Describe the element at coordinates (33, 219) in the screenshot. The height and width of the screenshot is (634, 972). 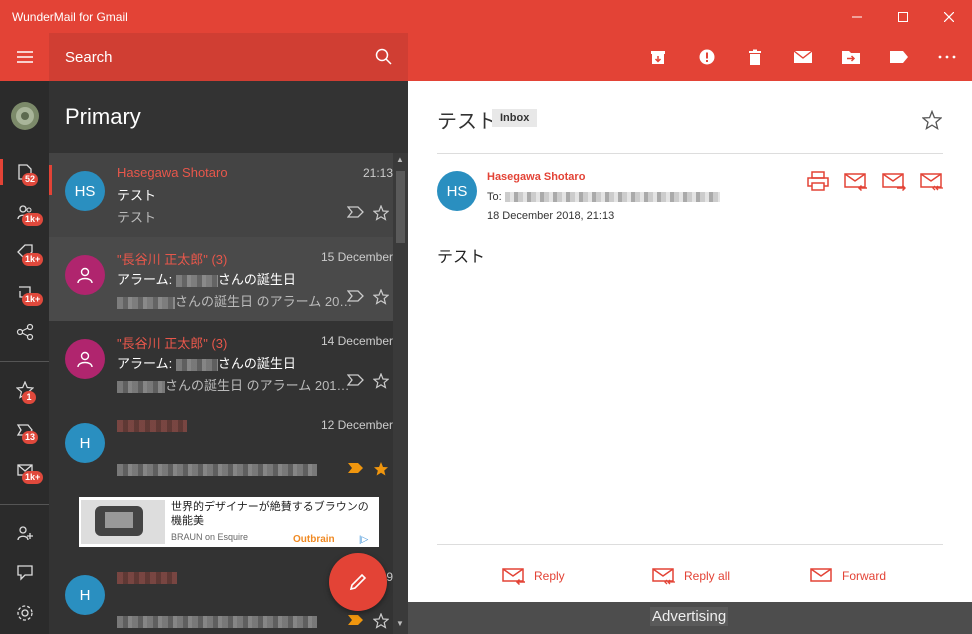
I see `social-badge: 1k+` at that location.